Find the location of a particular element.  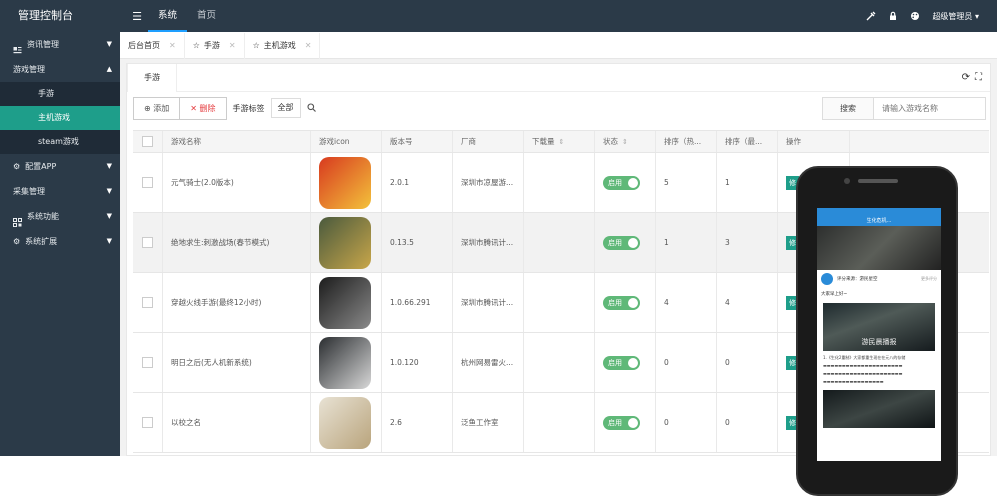

add-button: ⊕ 添加 is located at coordinates (157, 108).